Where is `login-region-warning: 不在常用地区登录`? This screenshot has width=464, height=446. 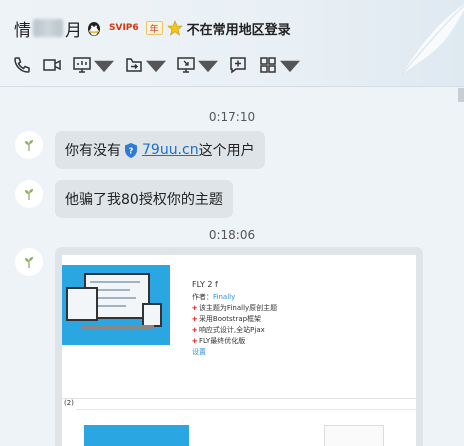 login-region-warning: 不在常用地区登录 is located at coordinates (239, 28).